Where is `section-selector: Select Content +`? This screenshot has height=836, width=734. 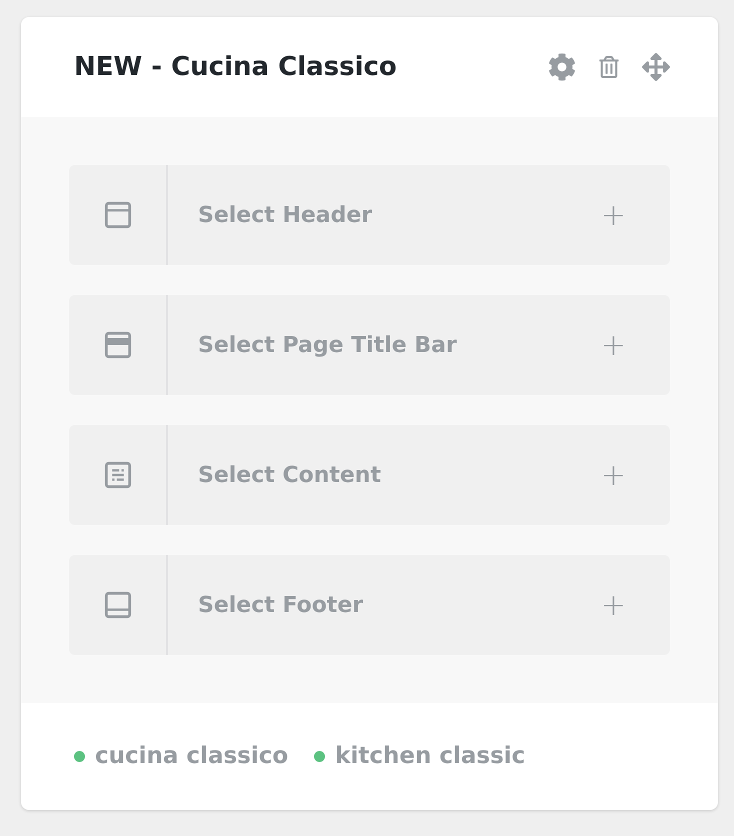 section-selector: Select Content + is located at coordinates (369, 475).